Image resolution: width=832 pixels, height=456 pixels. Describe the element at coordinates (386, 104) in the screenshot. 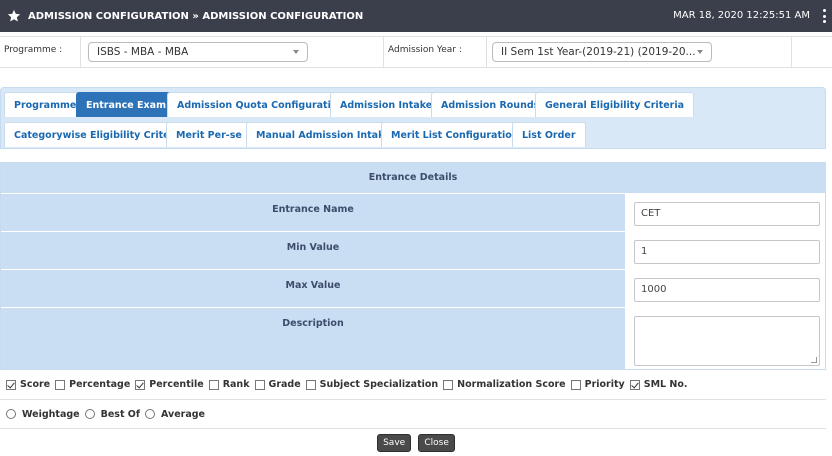

I see `tab-admission-intake: Admission Intake` at that location.